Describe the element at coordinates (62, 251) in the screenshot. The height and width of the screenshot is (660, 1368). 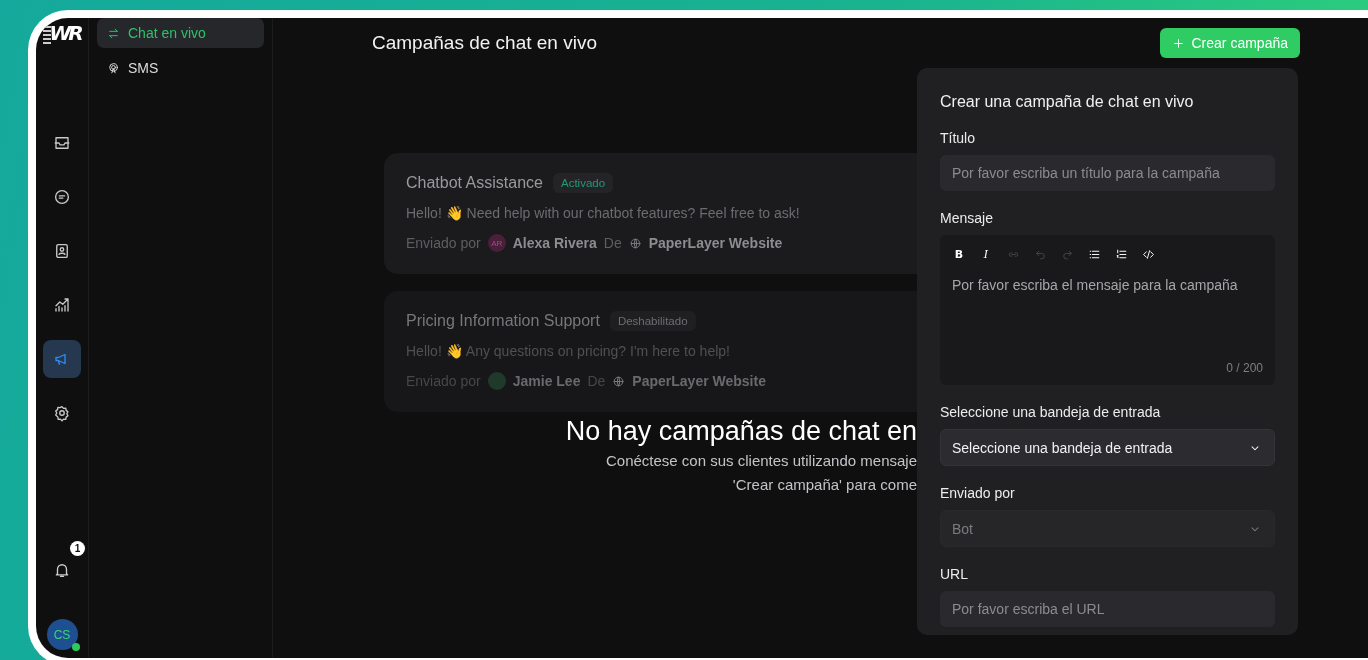
I see `contact-card-icon` at that location.